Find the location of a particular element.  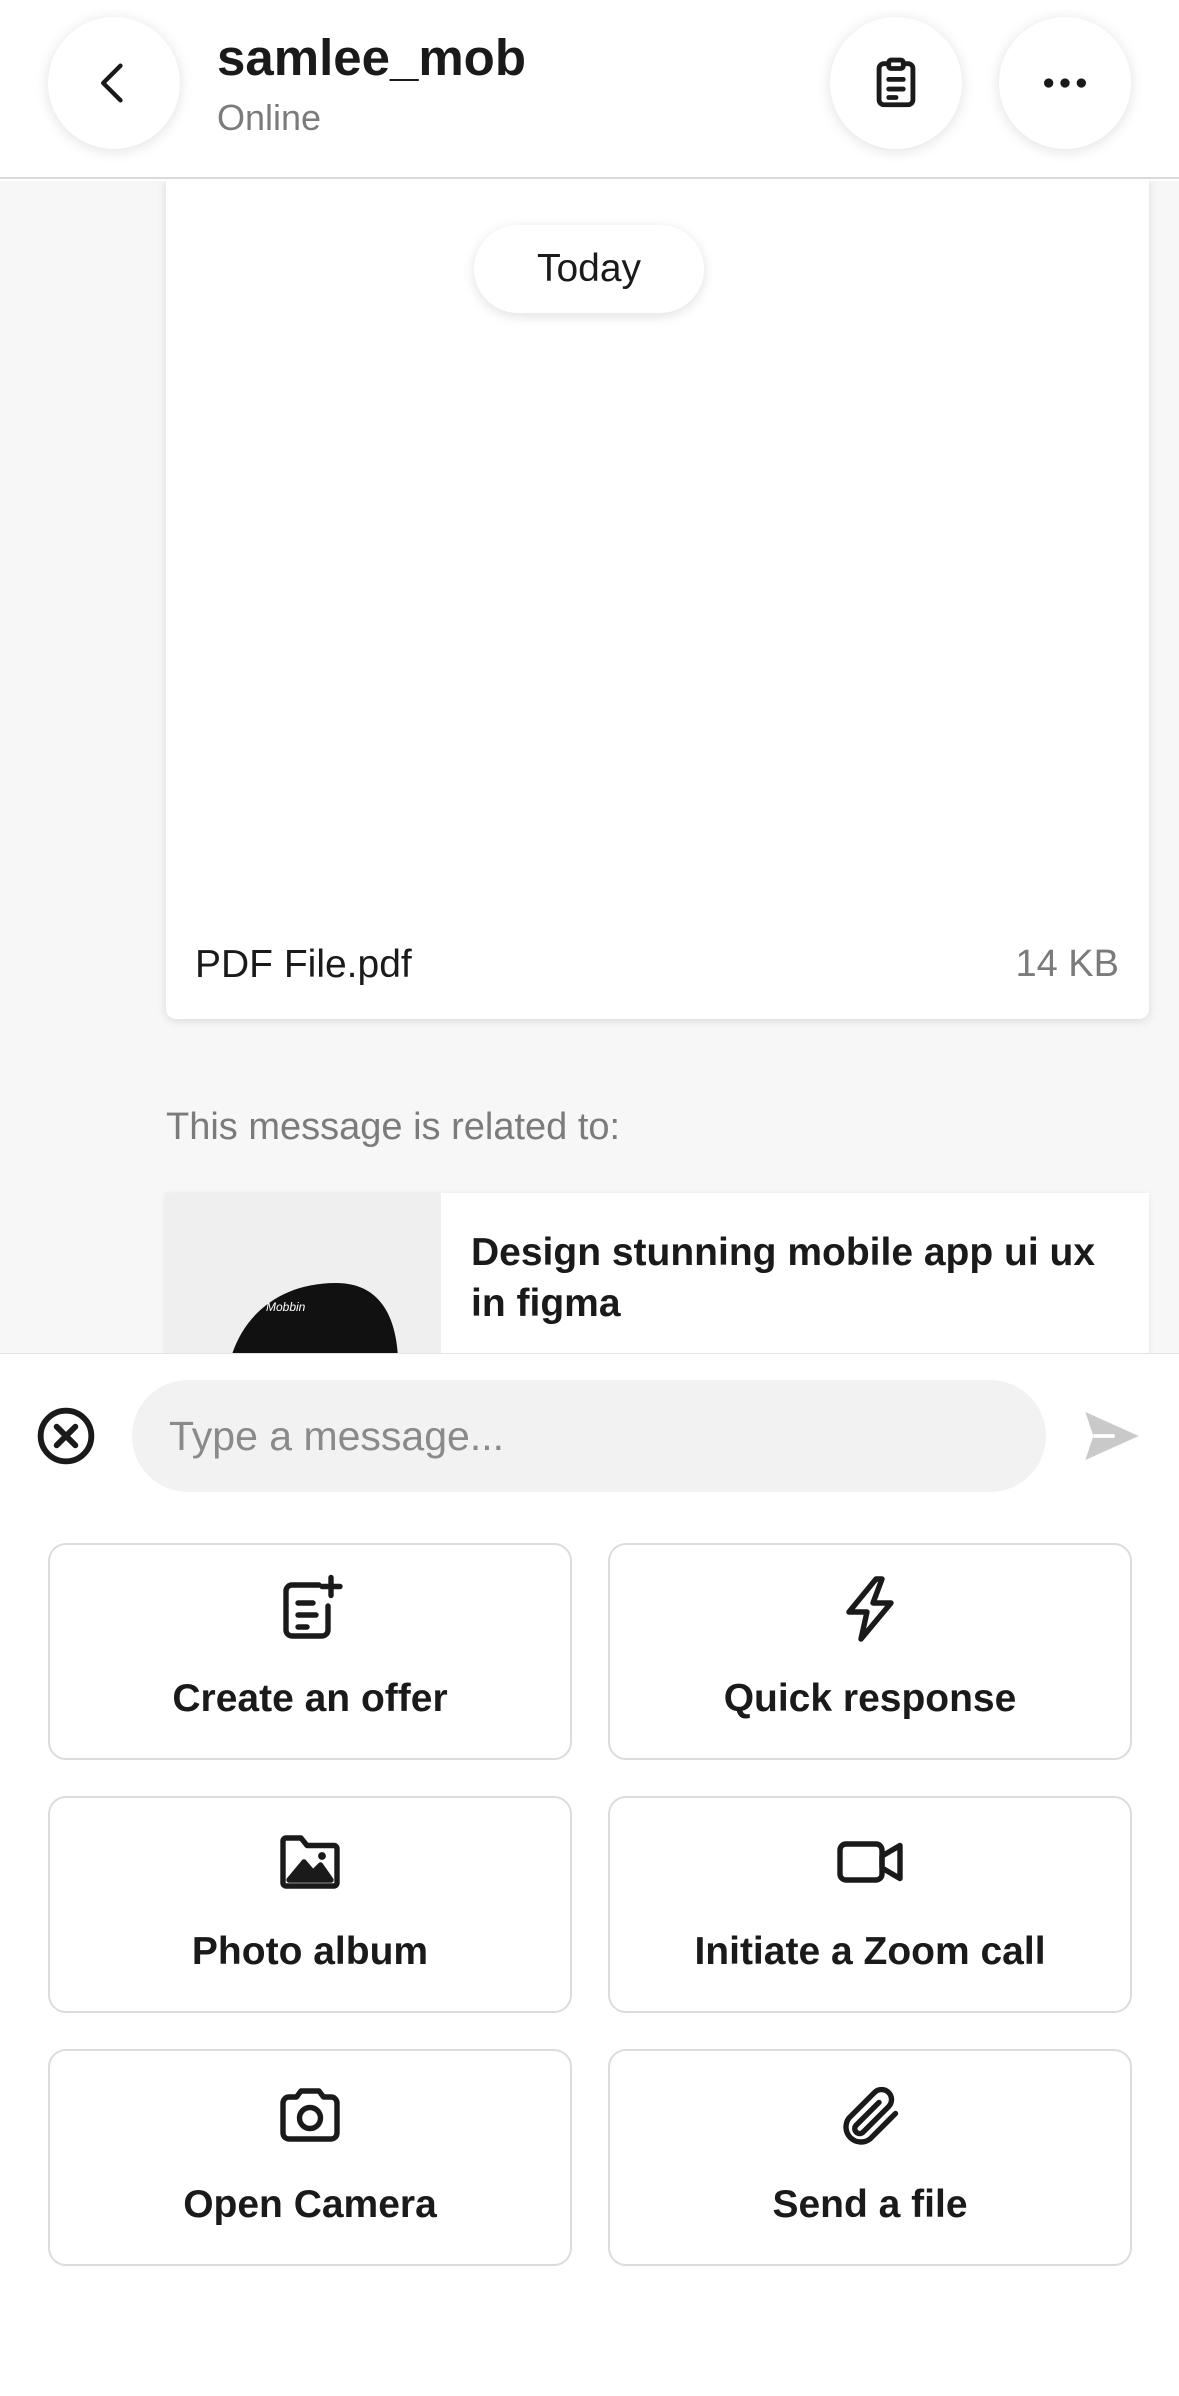

more-horizontal-icon is located at coordinates (1065, 83).